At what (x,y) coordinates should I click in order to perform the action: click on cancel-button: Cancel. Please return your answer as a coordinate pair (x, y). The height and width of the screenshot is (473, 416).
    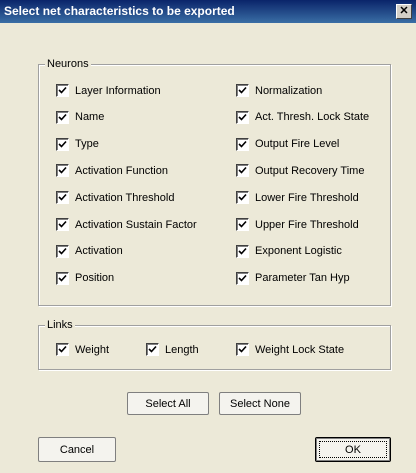
    Looking at the image, I should click on (77, 449).